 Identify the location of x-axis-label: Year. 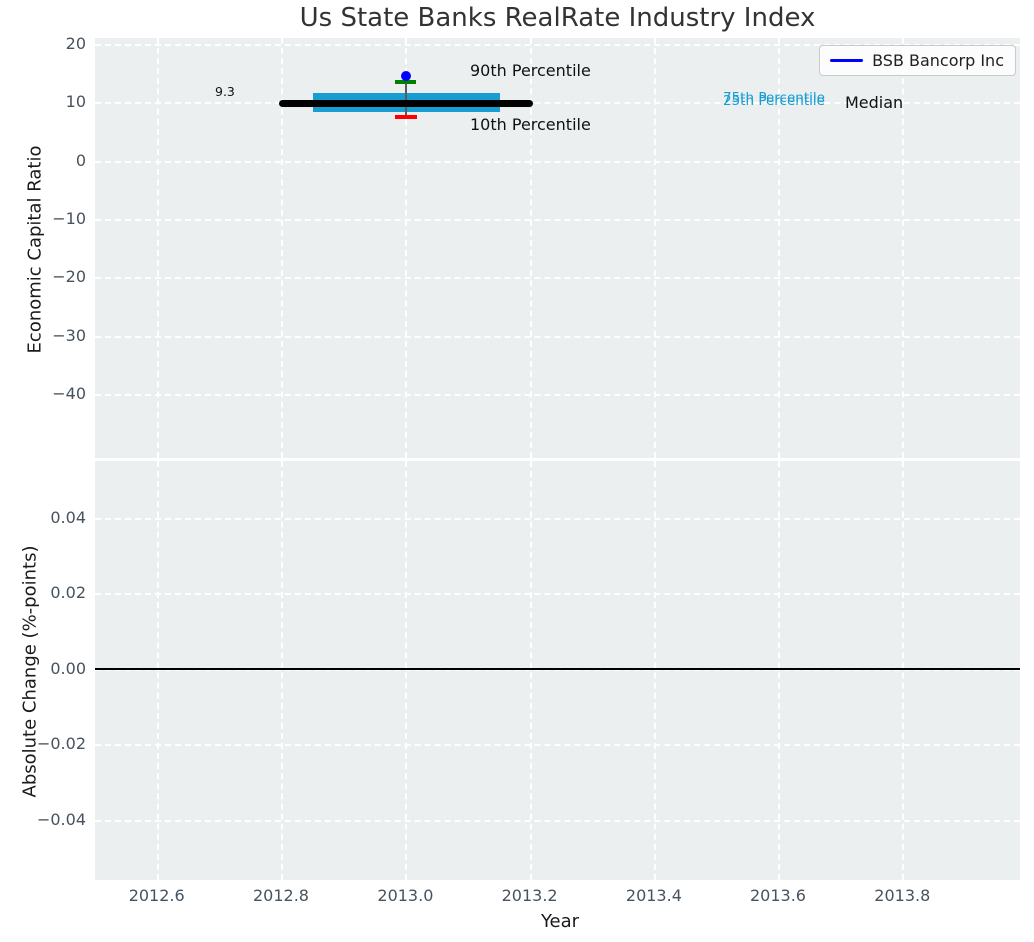
(560, 921).